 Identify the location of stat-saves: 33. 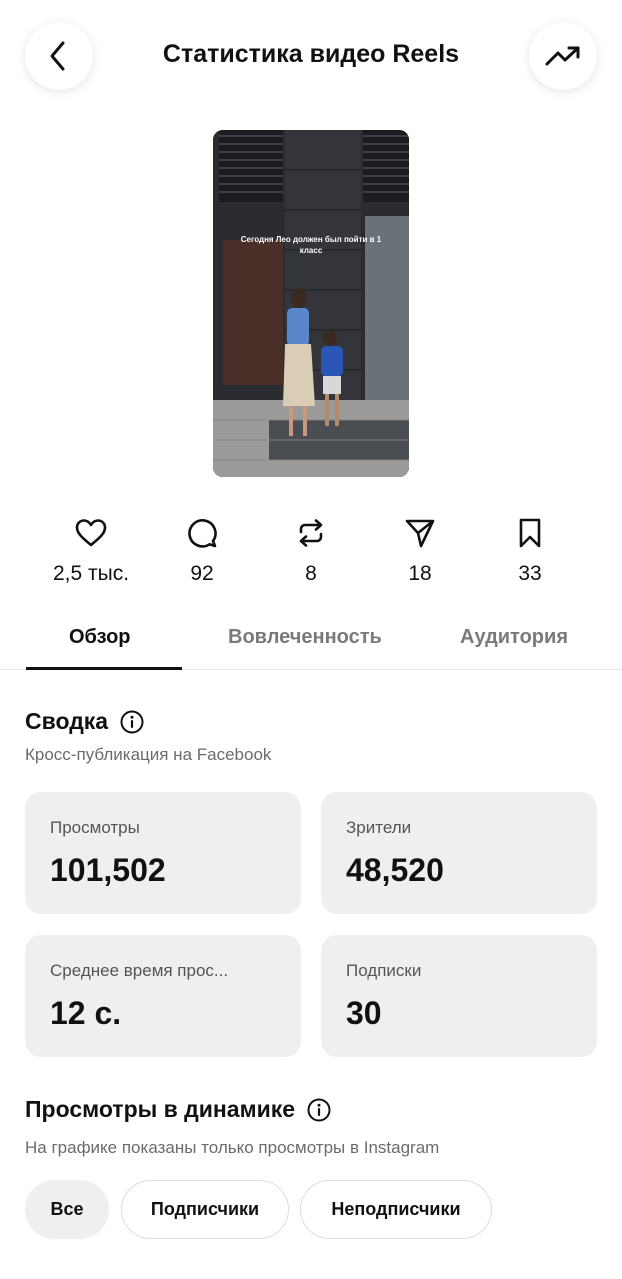
(530, 551).